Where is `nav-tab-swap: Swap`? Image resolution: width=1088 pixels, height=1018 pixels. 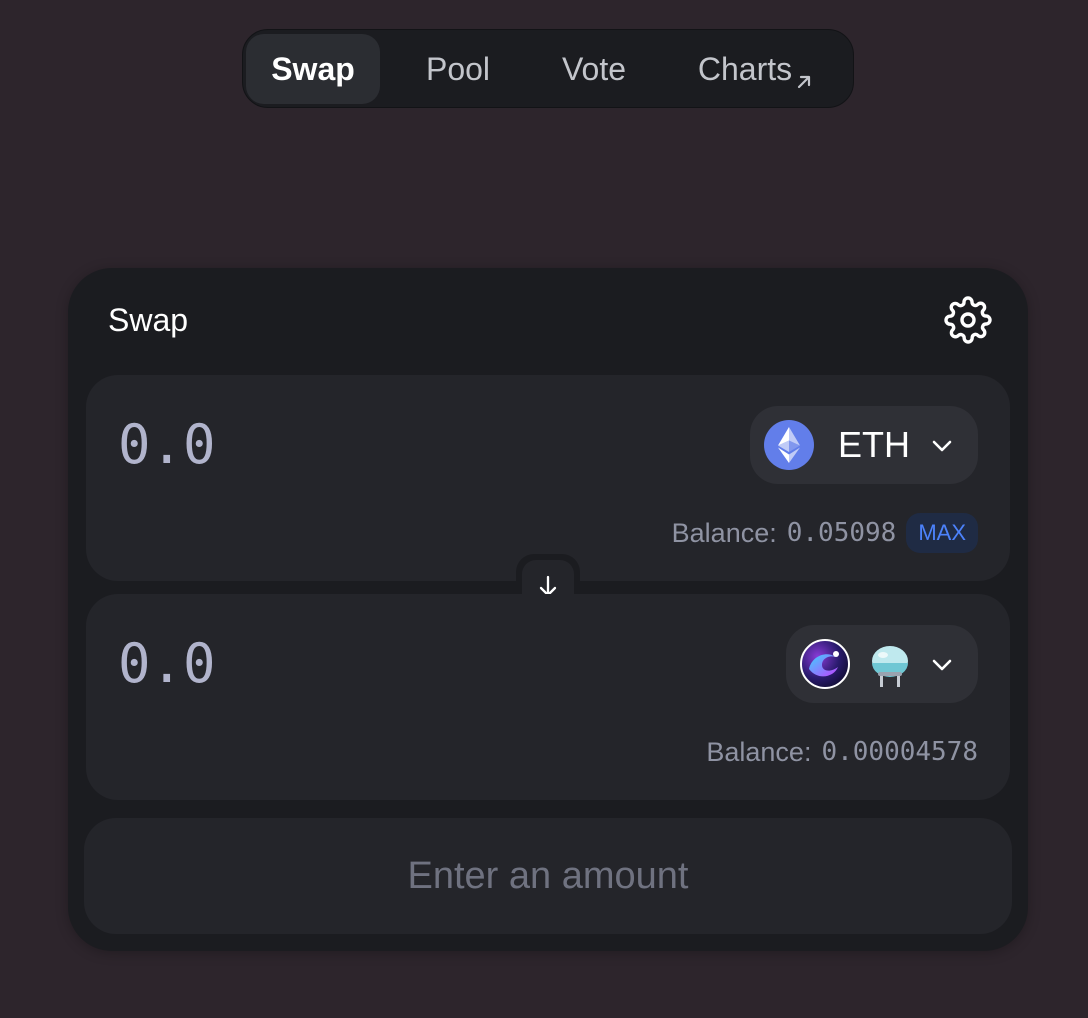
nav-tab-swap: Swap is located at coordinates (313, 69).